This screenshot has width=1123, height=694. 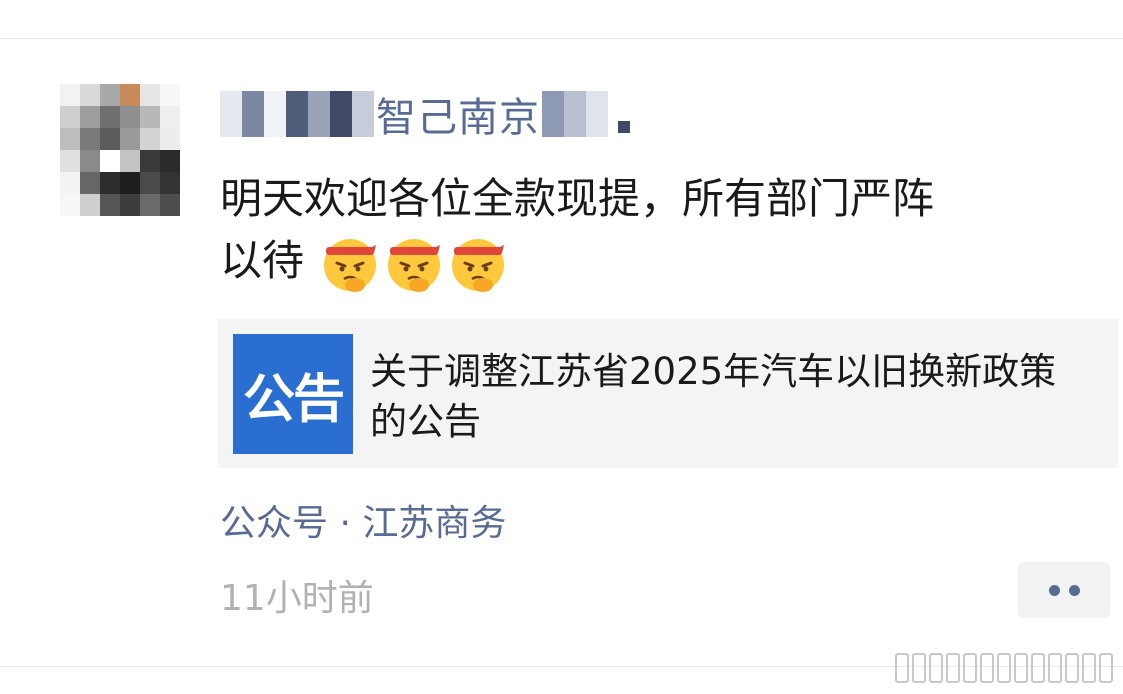 I want to click on avatar, so click(x=120, y=150).